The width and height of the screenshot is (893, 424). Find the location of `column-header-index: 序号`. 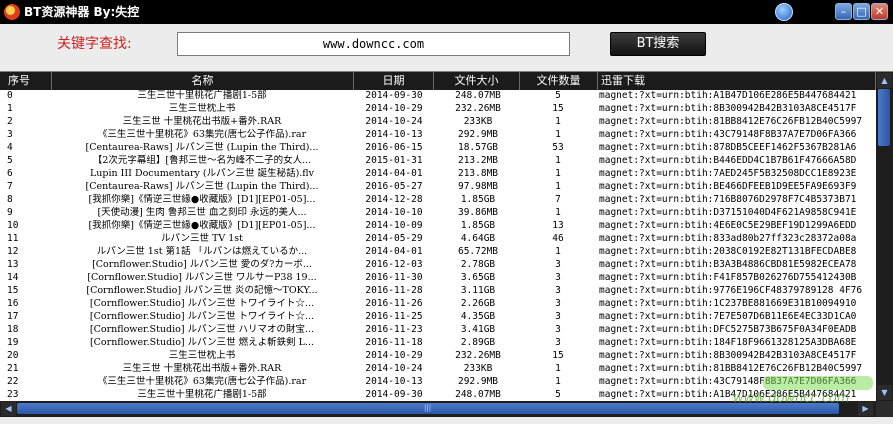

column-header-index: 序号 is located at coordinates (26, 81).